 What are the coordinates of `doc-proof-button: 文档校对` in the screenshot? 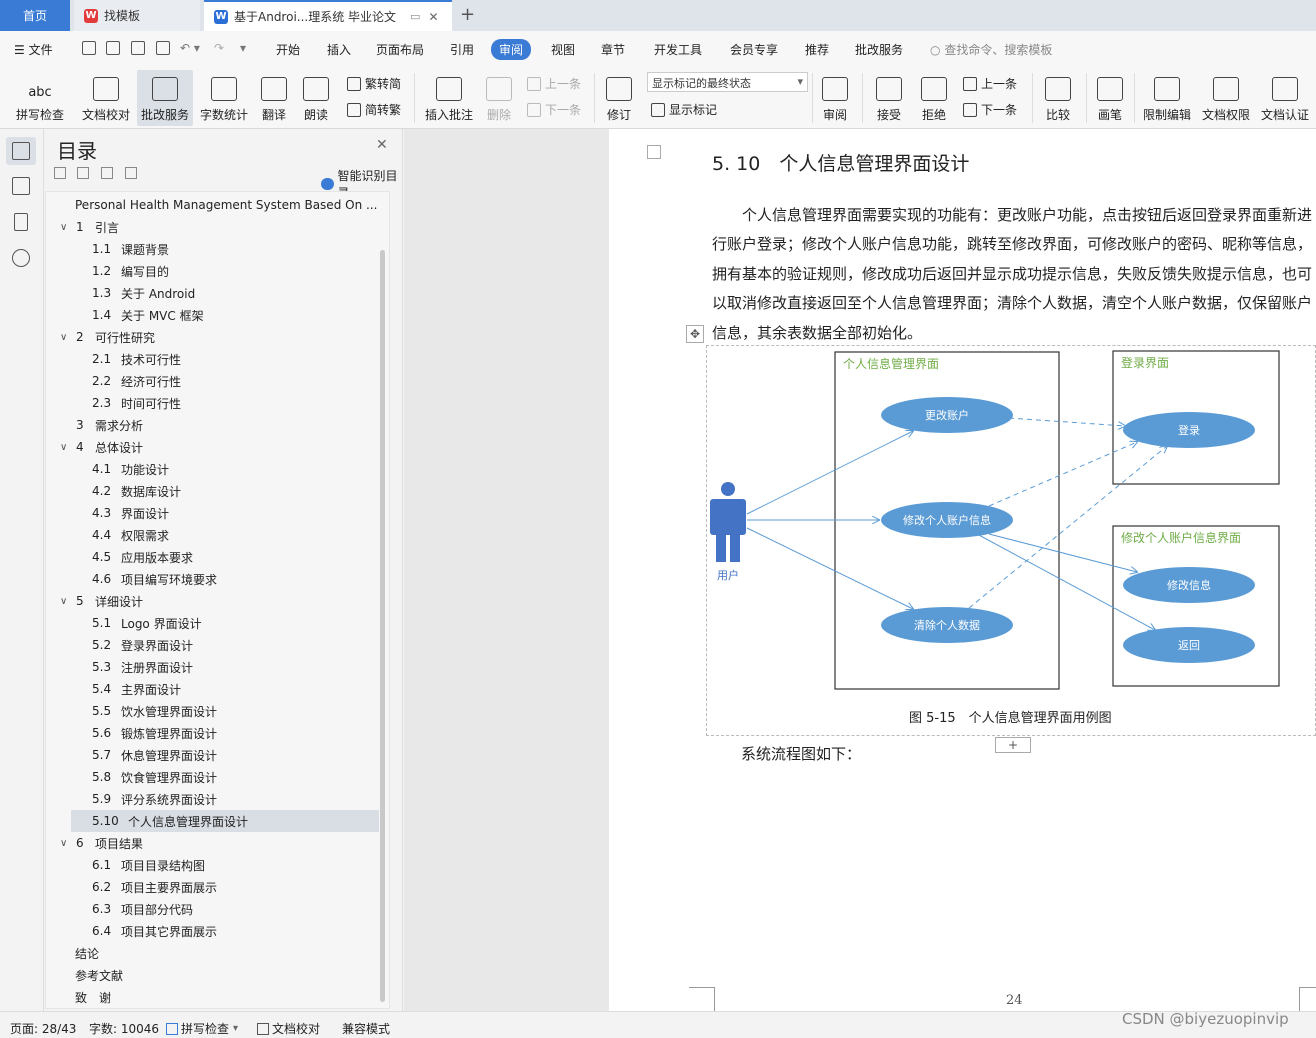 It's located at (106, 98).